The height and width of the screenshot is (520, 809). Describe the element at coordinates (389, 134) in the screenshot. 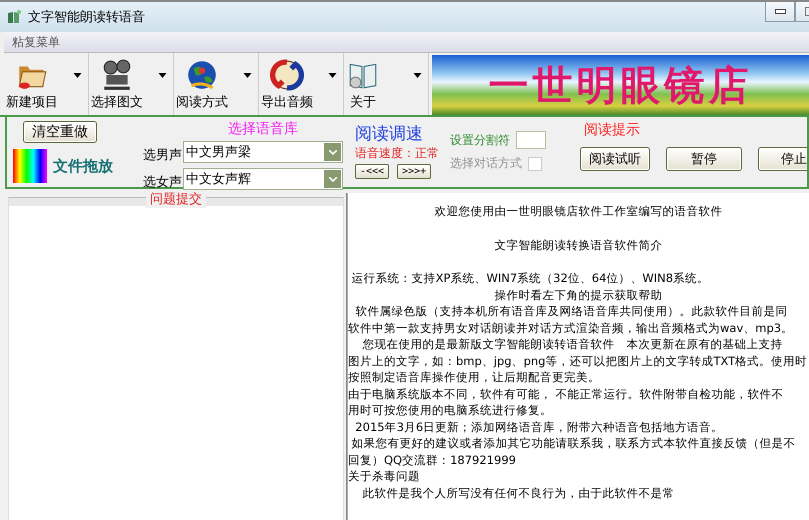

I see `speed-heading: 阅读调速` at that location.